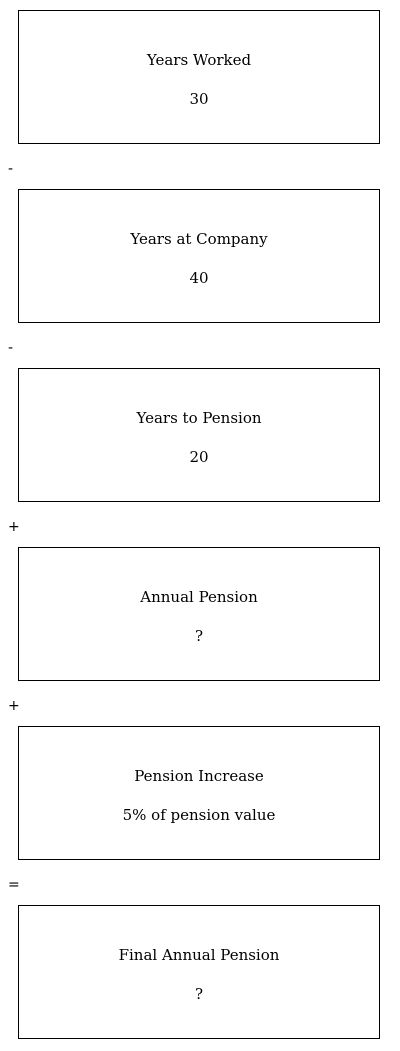 This screenshot has width=400, height=1051. Describe the element at coordinates (199, 60) in the screenshot. I see `step-label: Years Worked` at that location.